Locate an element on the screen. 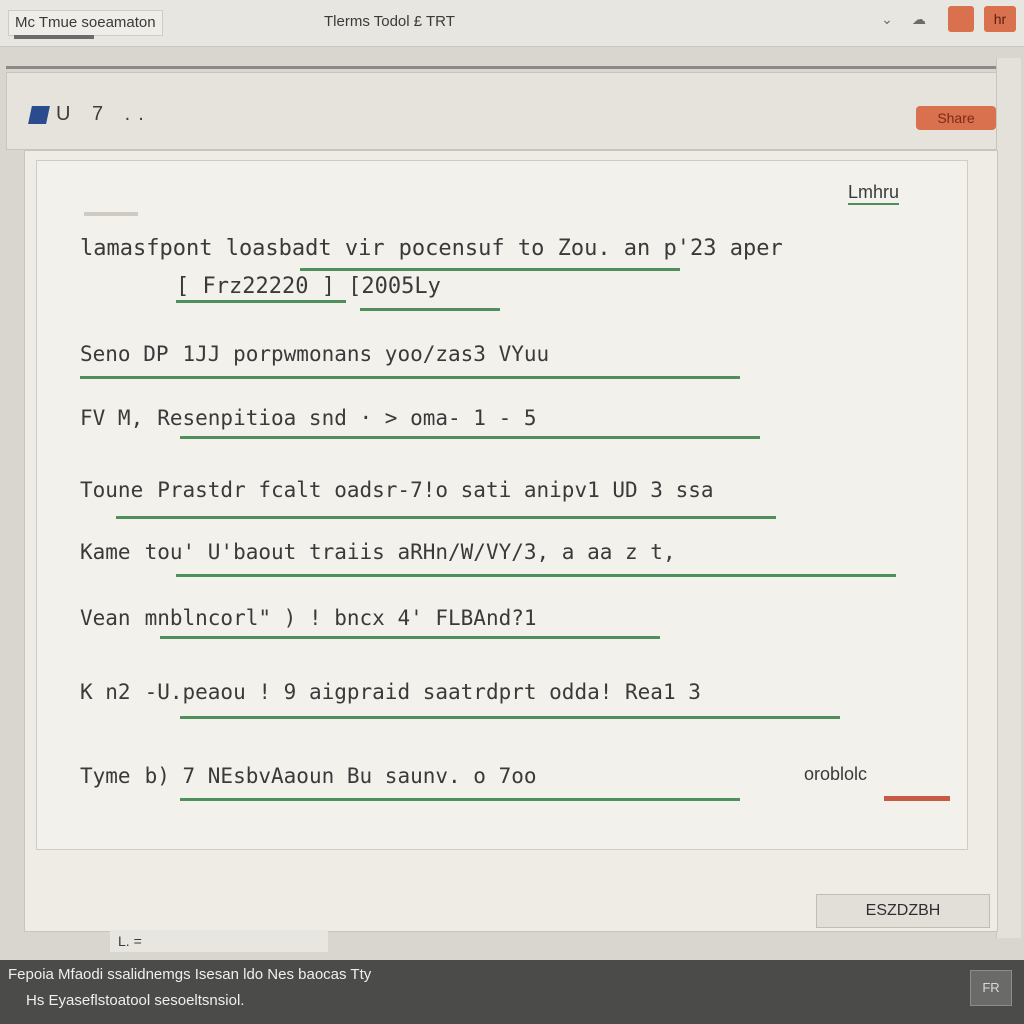 The height and width of the screenshot is (1024, 1024). line-value: pocensuf to Zou. an p'23 aper is located at coordinates (590, 248).